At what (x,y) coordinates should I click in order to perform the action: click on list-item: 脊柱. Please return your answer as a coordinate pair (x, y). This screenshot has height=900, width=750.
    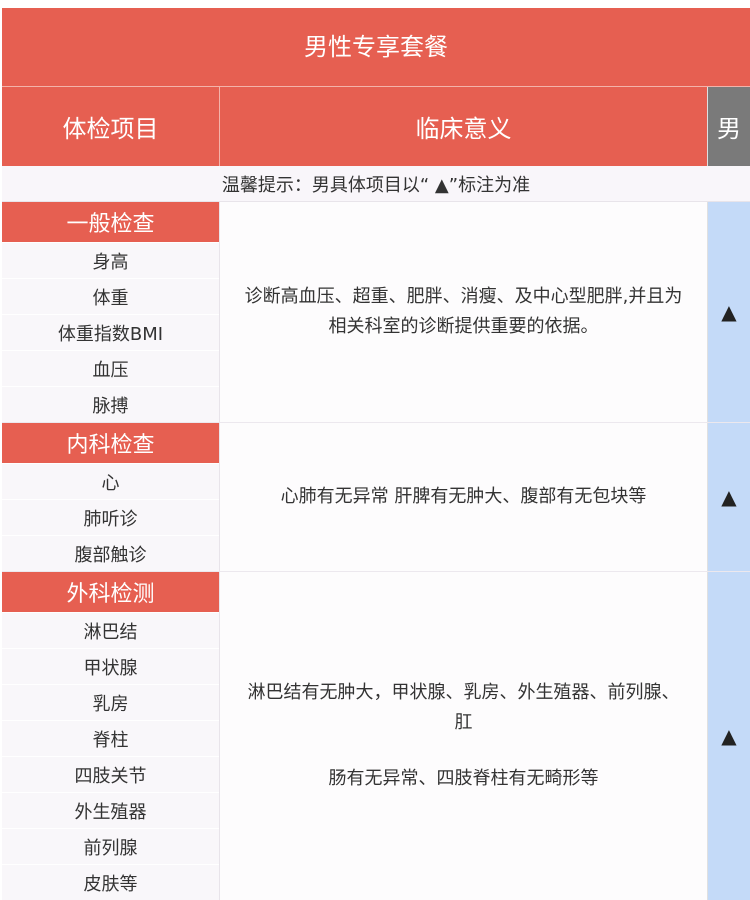
    Looking at the image, I should click on (110, 738).